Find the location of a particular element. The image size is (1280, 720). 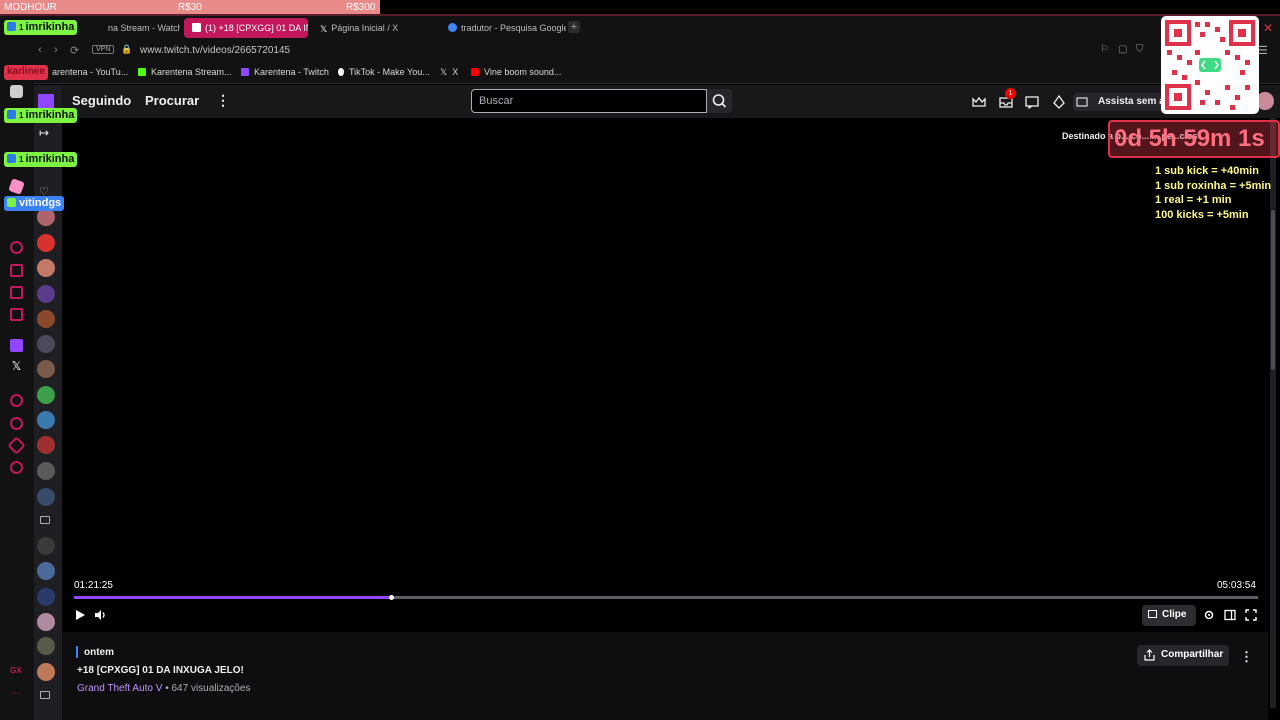

gx-icon: GX is located at coordinates (16, 672).